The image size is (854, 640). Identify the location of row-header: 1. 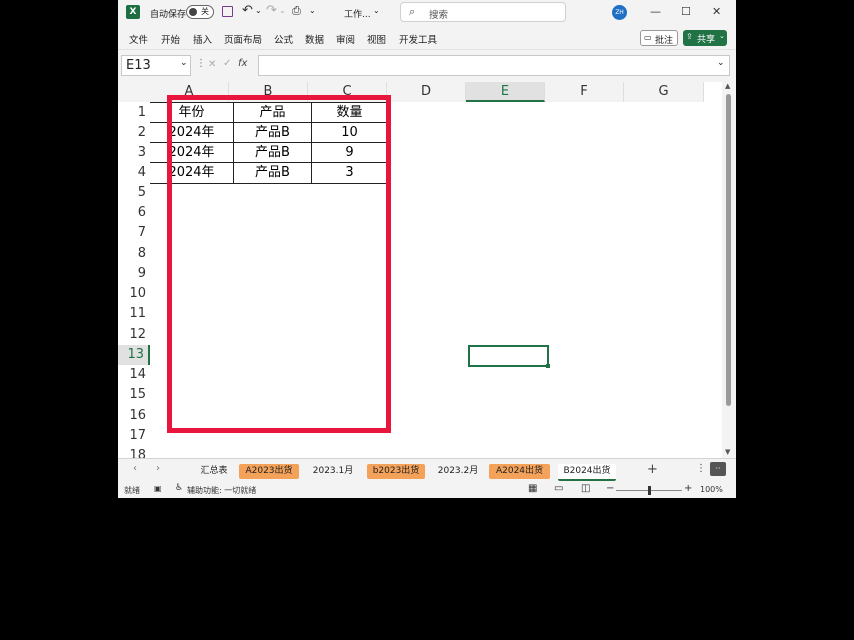
(134, 113).